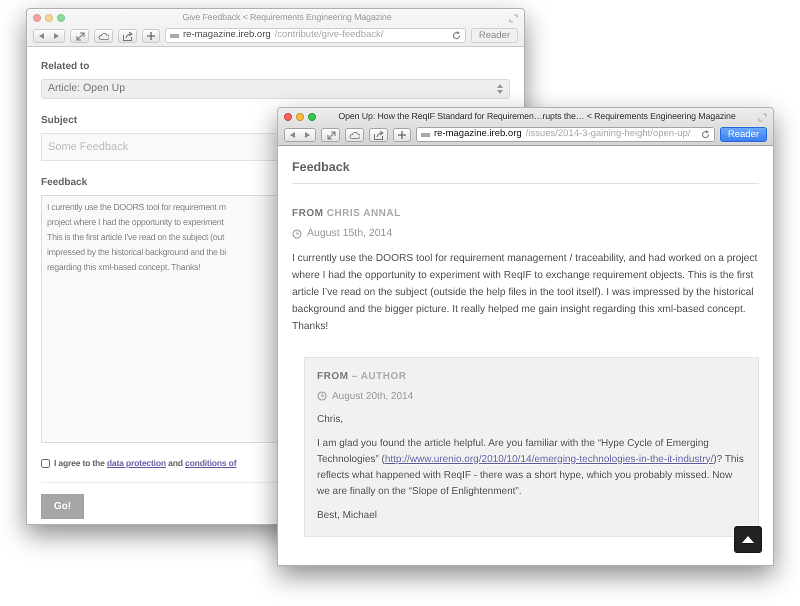 The image size is (800, 606). What do you see at coordinates (136, 463) in the screenshot?
I see `data-protection-link: data protection` at bounding box center [136, 463].